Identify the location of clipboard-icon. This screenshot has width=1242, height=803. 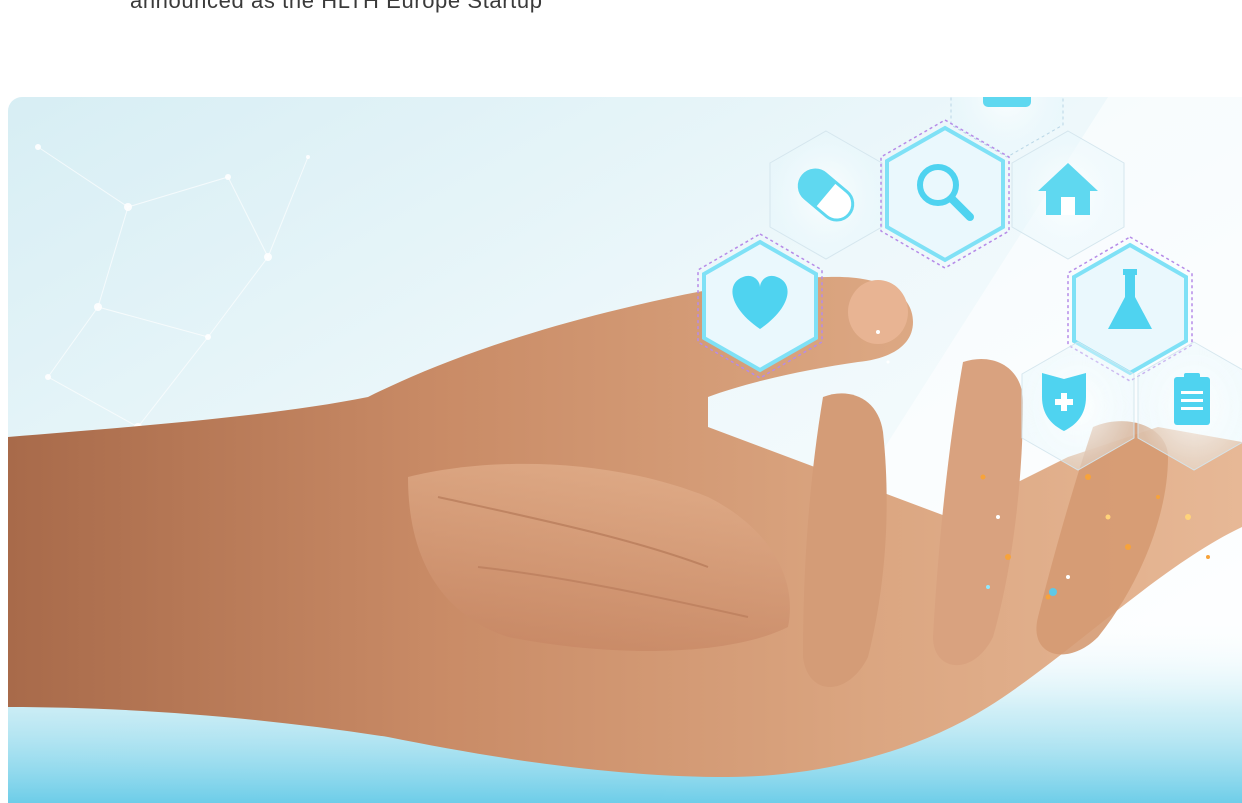
(1192, 399).